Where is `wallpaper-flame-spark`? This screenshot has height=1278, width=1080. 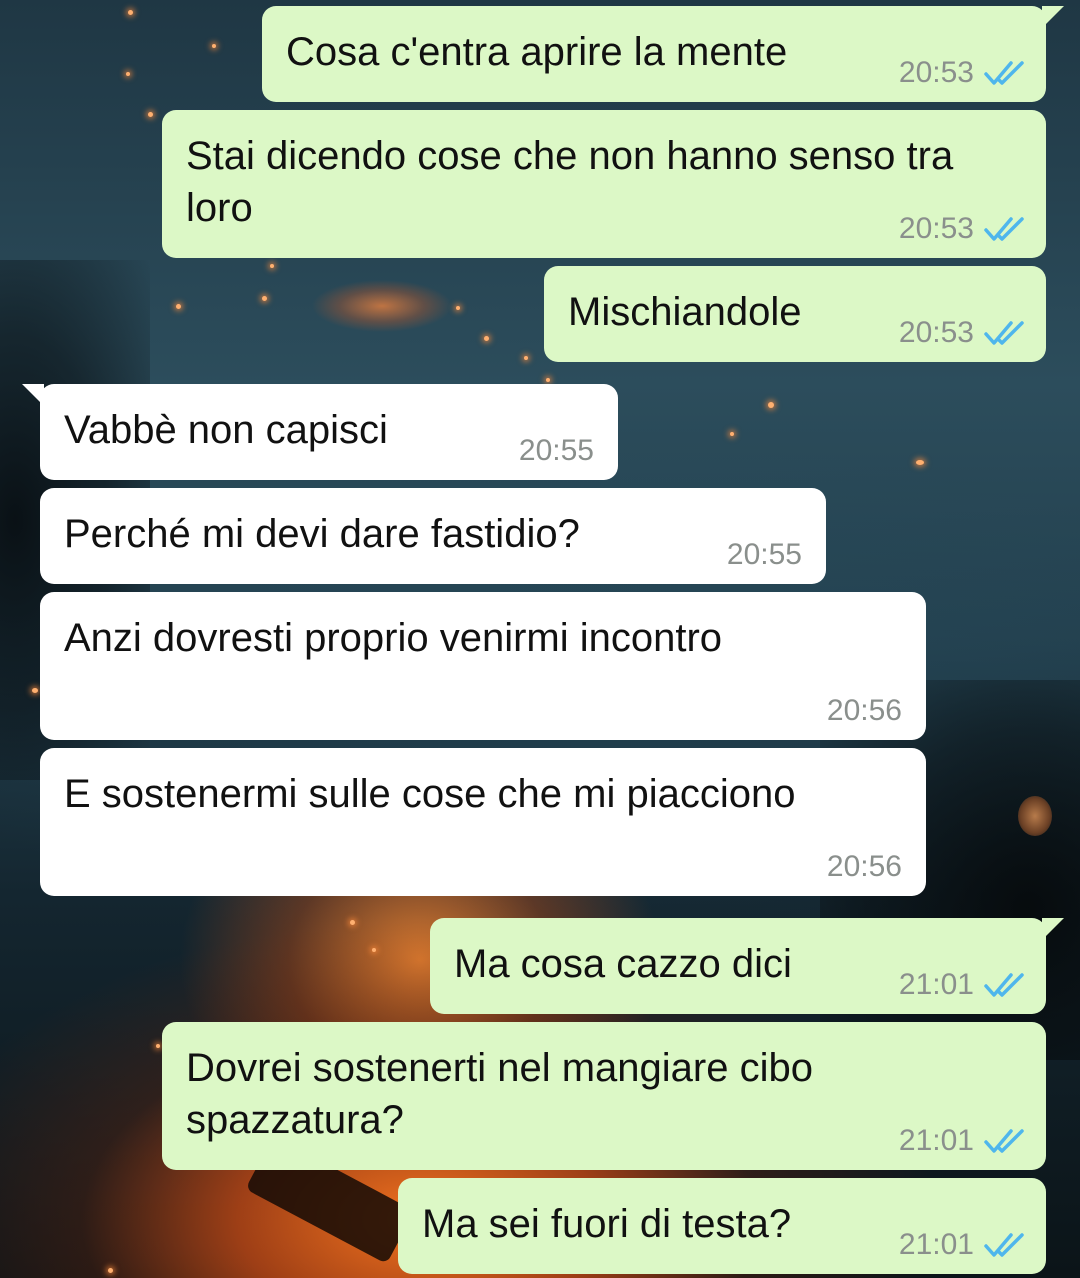
wallpaper-flame-spark is located at coordinates (390, 310).